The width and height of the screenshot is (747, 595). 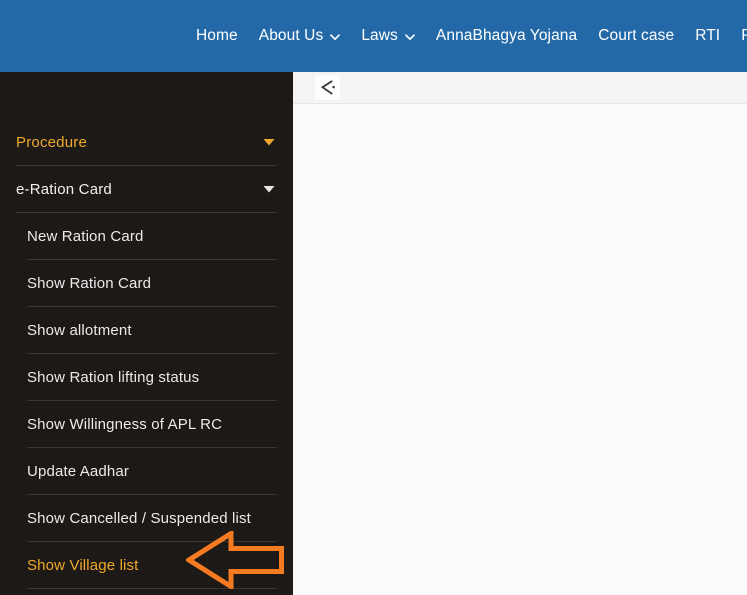 I want to click on sidebar-item-show-ration-lifting-status: Show Ration lifting status, so click(x=152, y=377).